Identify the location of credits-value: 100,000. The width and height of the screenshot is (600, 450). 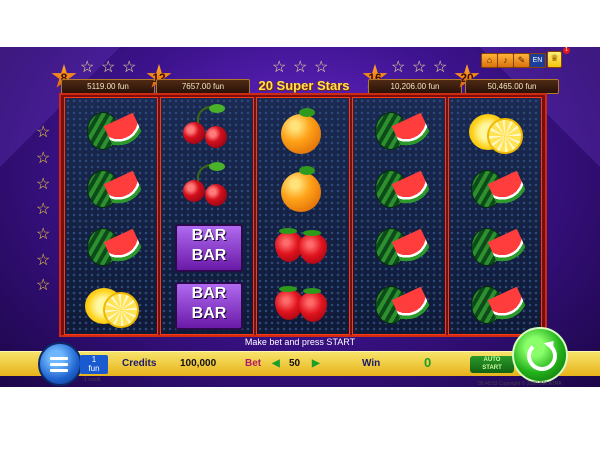
(198, 363).